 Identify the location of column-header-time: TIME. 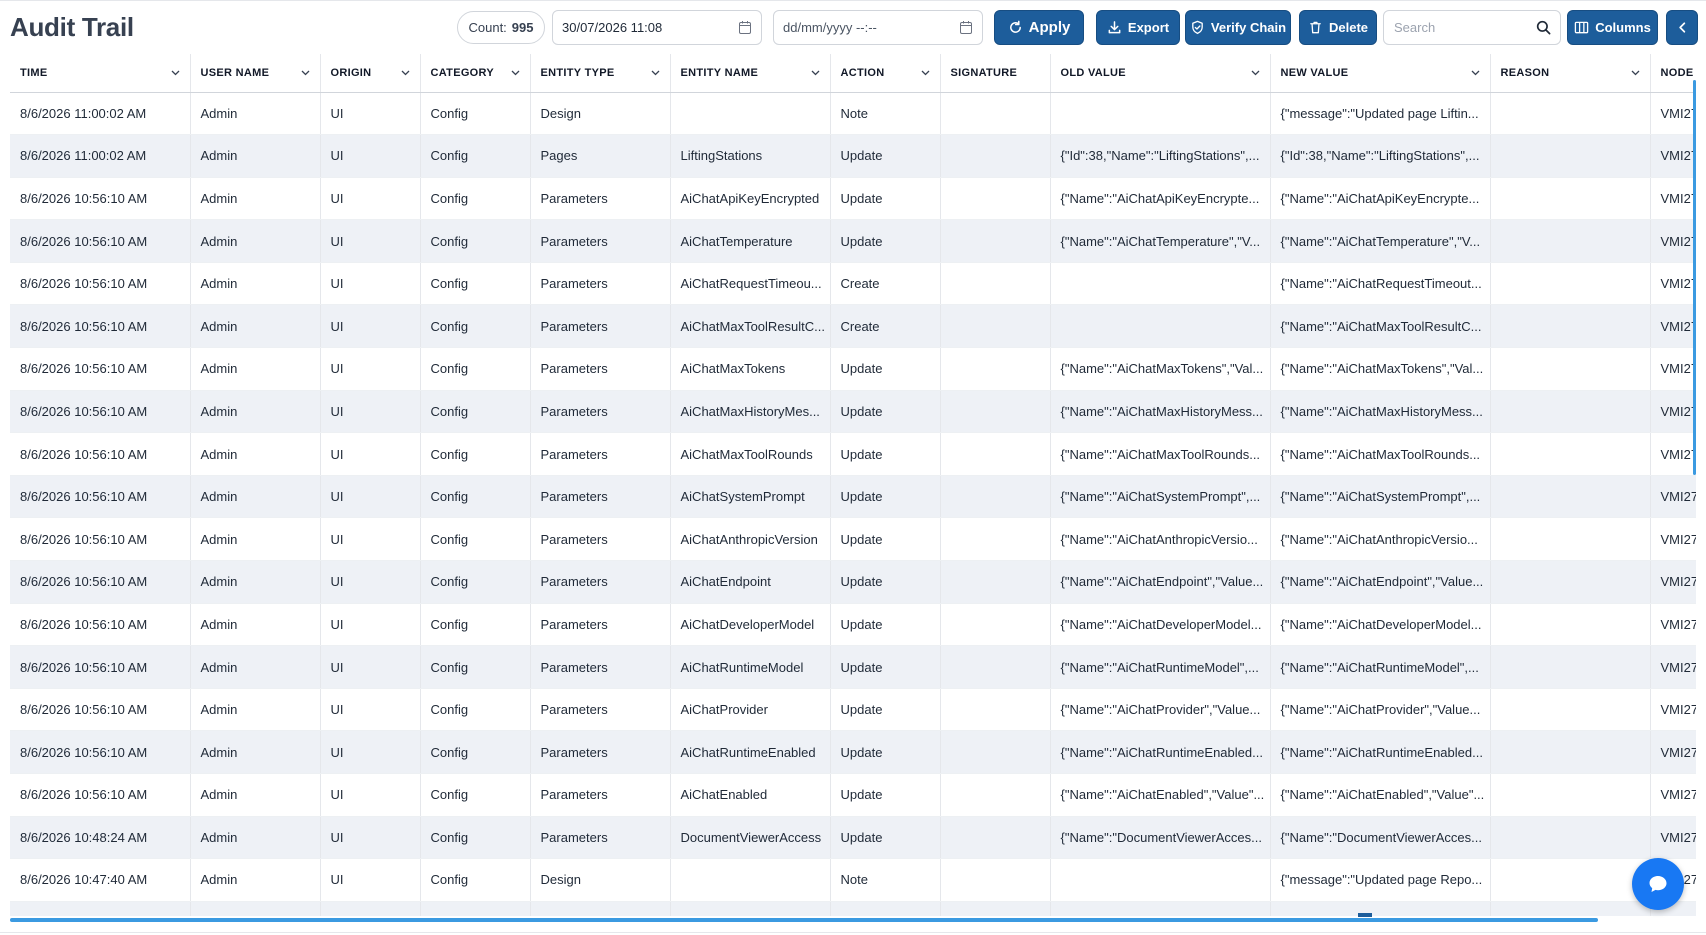
(100, 73).